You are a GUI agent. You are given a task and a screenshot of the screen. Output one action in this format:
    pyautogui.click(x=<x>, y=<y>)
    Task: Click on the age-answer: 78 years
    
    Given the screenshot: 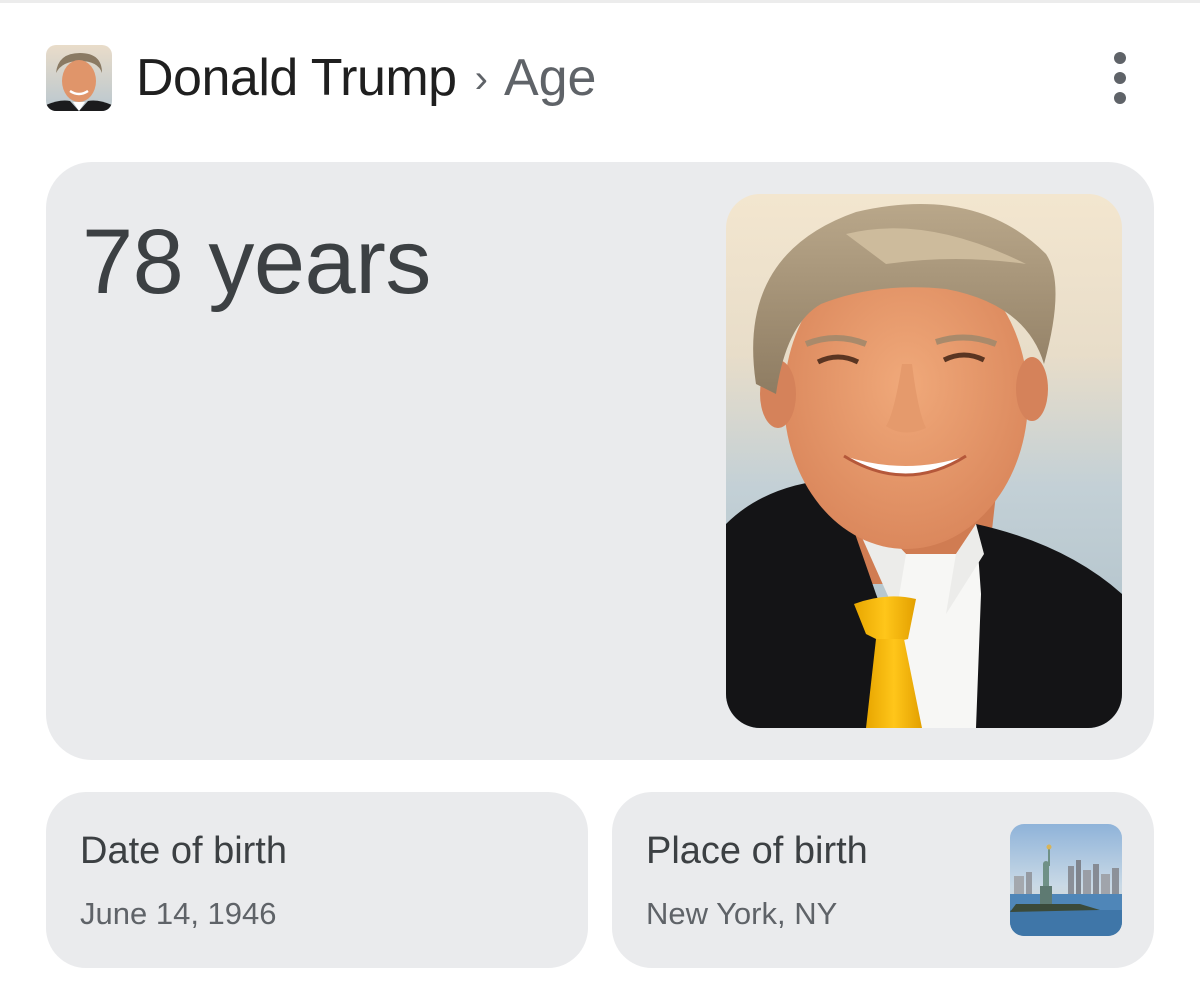 What is the action you would take?
    pyautogui.click(x=256, y=262)
    